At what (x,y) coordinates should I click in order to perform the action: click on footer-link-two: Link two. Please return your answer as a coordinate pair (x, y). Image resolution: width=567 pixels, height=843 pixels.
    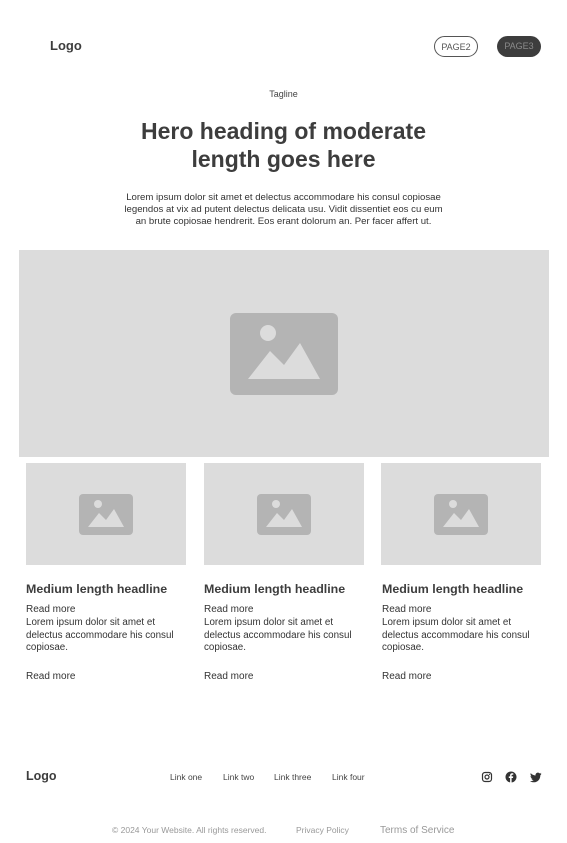
    Looking at the image, I should click on (238, 777).